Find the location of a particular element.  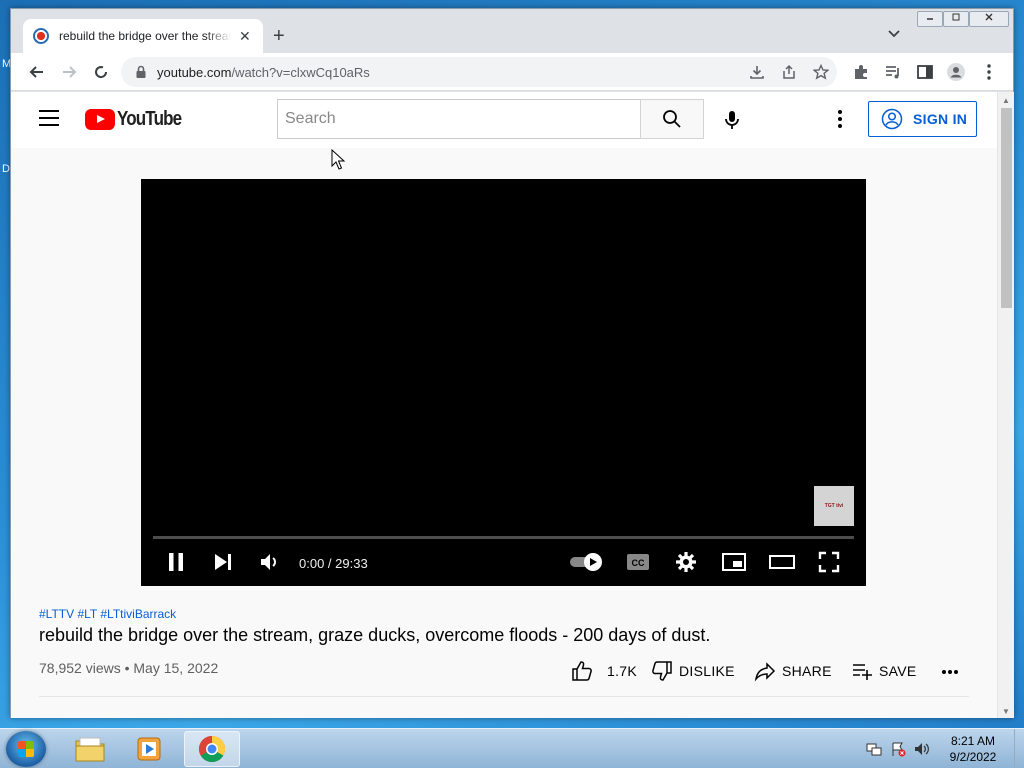

youtube-play-icon is located at coordinates (100, 119).